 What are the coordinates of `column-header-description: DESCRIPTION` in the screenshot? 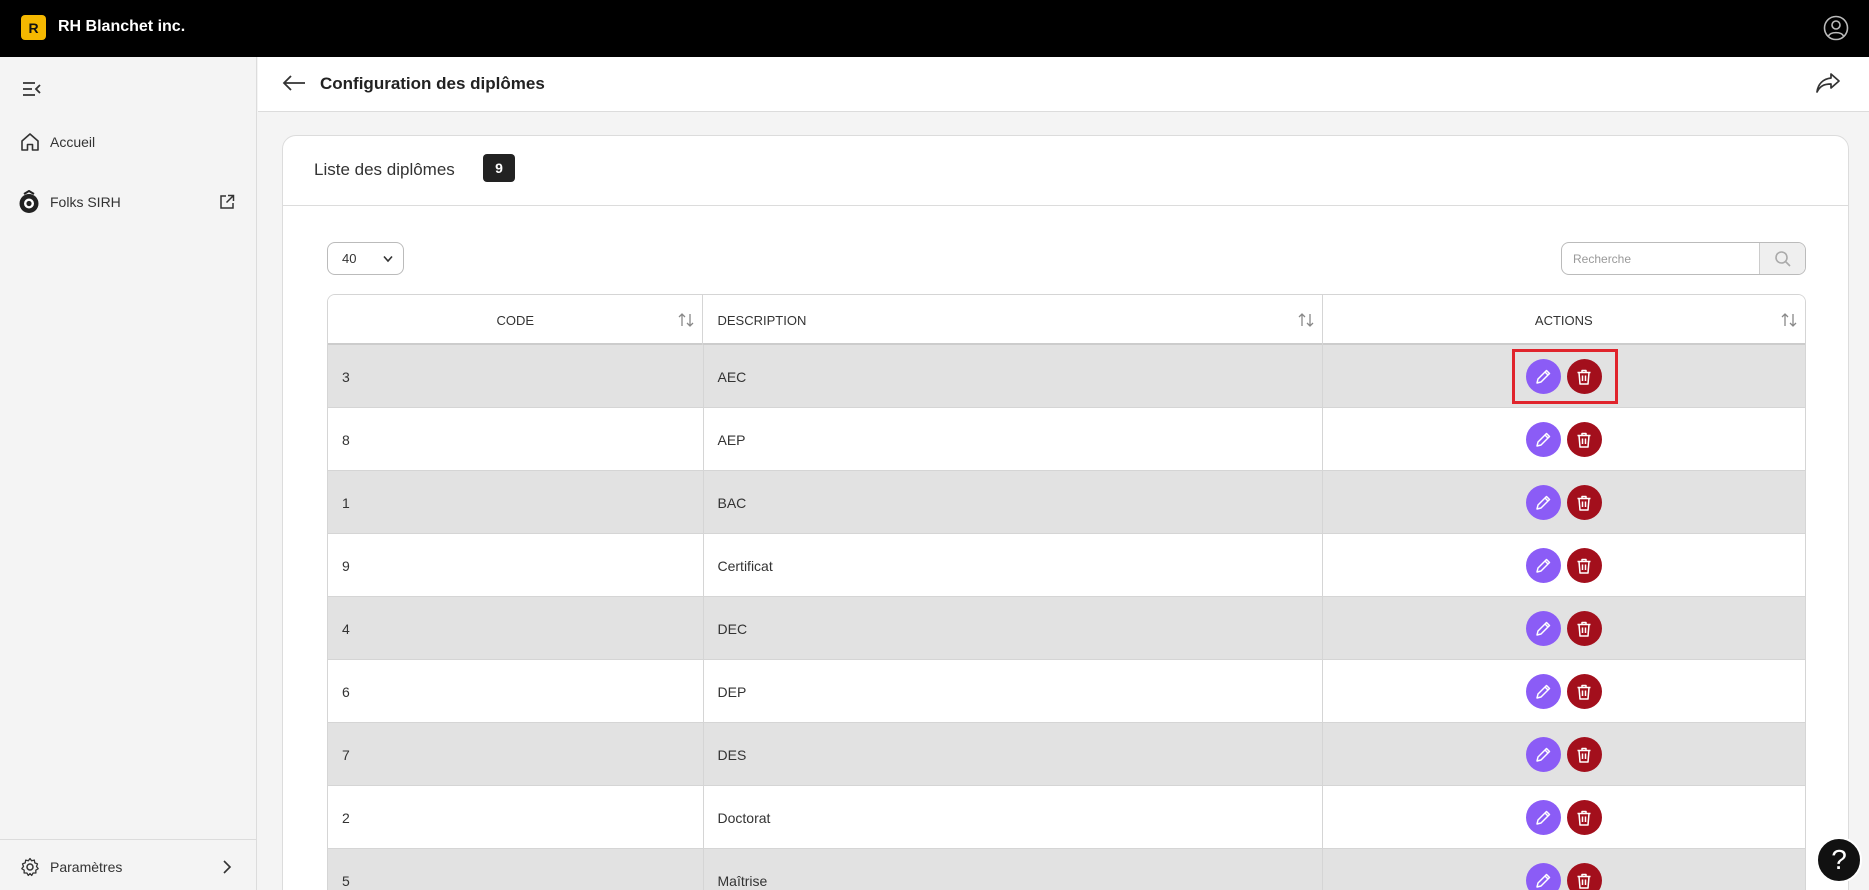 It's located at (1013, 320).